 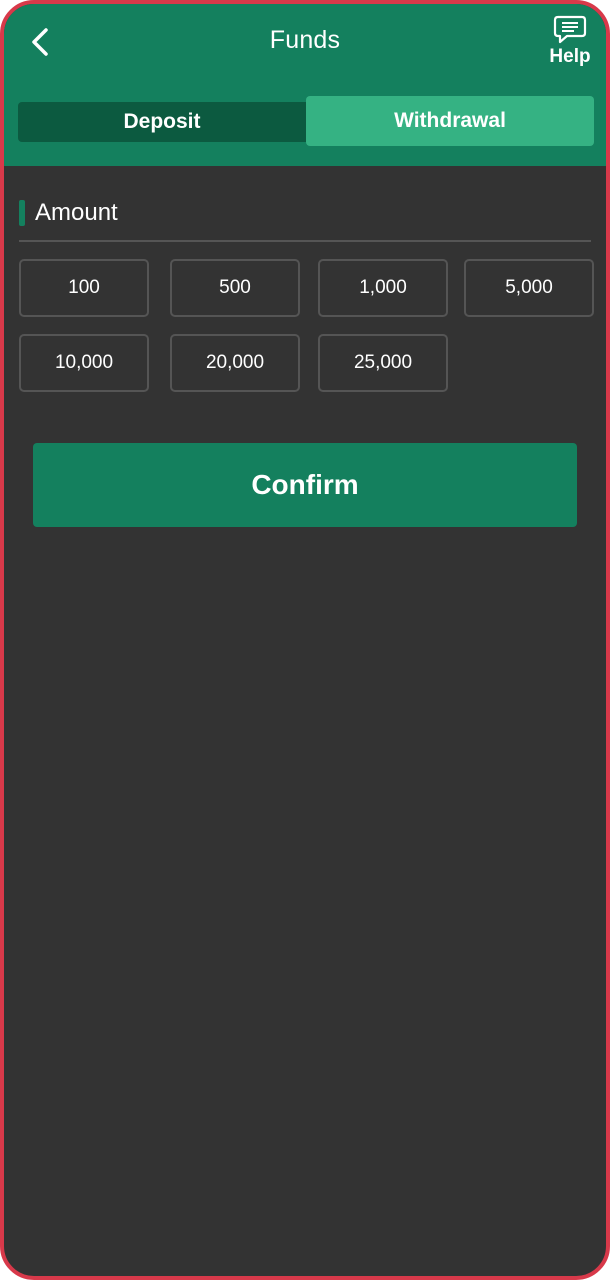 I want to click on amount-option-20000: 20,000, so click(x=235, y=363).